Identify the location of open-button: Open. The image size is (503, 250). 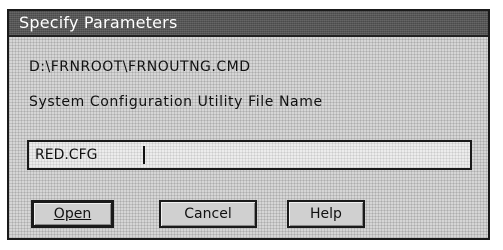
(72, 214).